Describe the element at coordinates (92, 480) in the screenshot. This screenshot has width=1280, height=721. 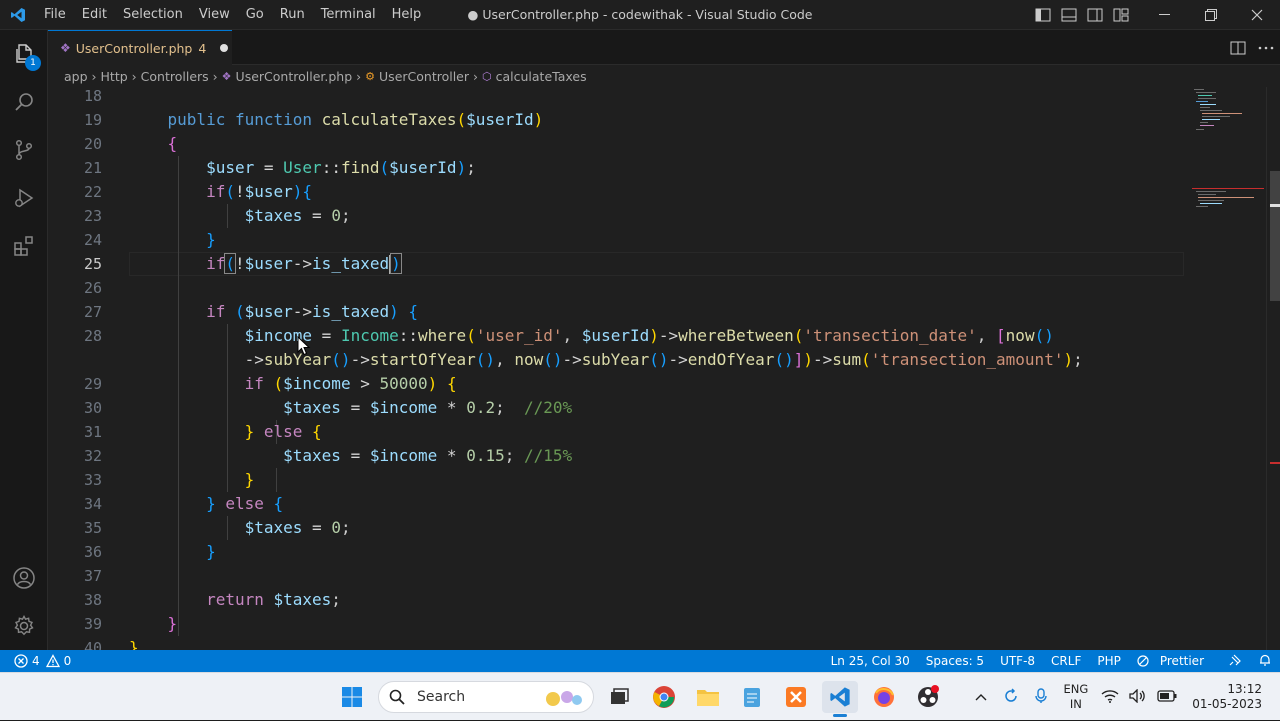
I see `line-number: 33` at that location.